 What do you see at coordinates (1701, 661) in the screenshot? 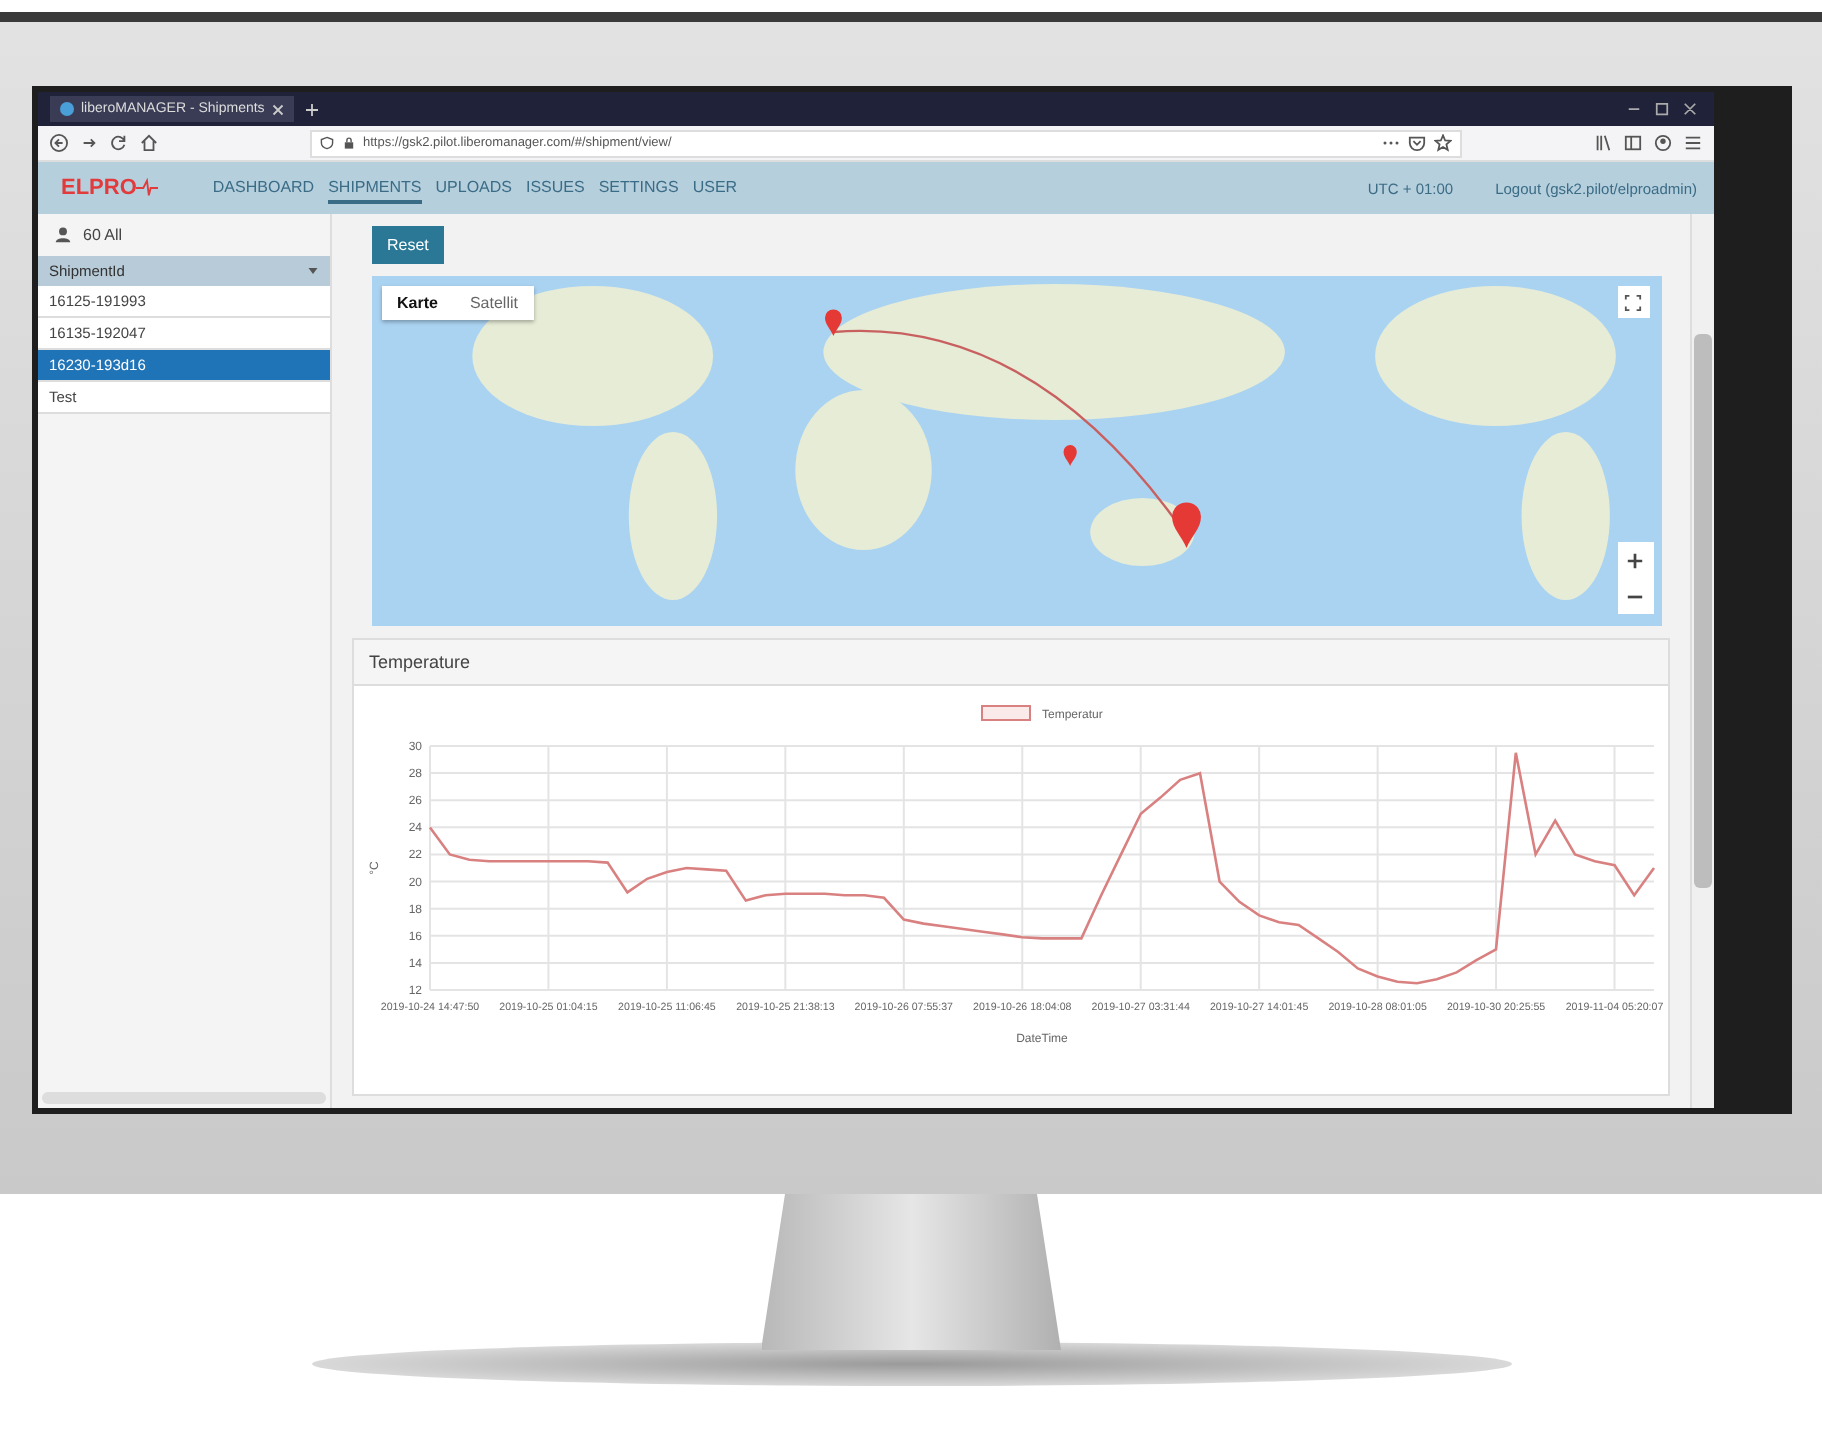
I see `vertical-scrollbar` at bounding box center [1701, 661].